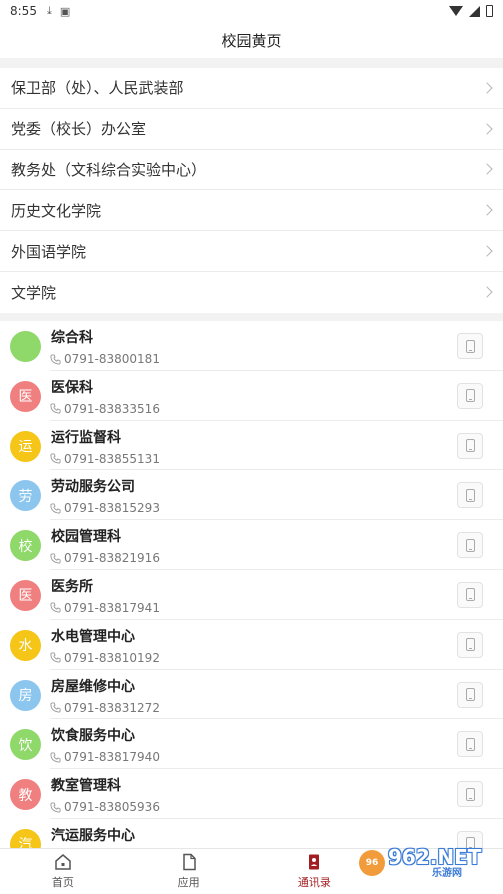 The image size is (503, 894). Describe the element at coordinates (34, 292) in the screenshot. I see `department-label: 文学院` at that location.